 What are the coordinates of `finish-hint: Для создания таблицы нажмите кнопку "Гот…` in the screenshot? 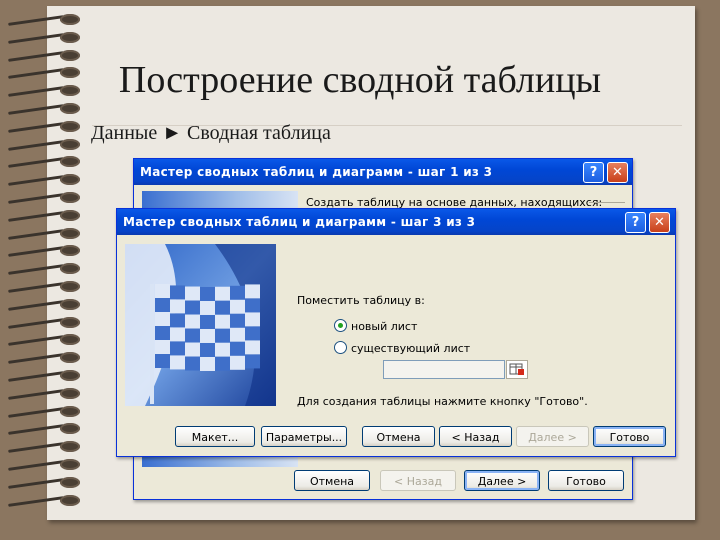 It's located at (442, 401).